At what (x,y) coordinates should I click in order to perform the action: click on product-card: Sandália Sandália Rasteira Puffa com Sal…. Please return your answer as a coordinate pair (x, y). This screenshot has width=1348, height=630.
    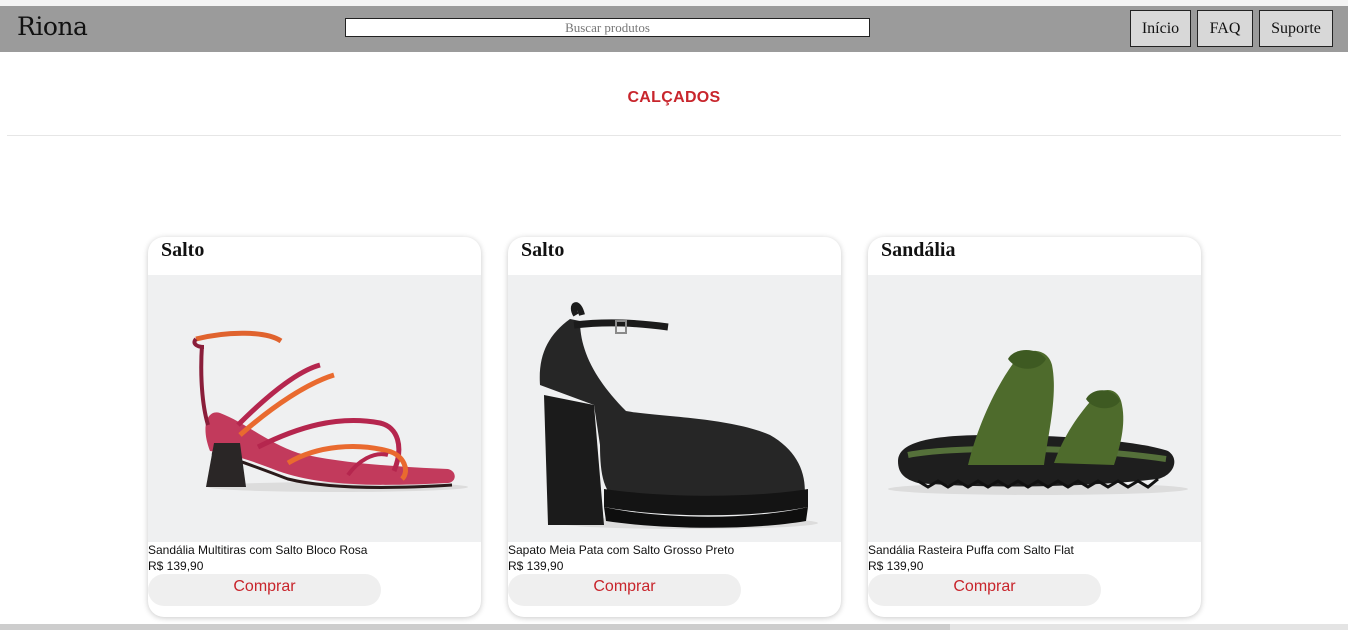
    Looking at the image, I should click on (1034, 427).